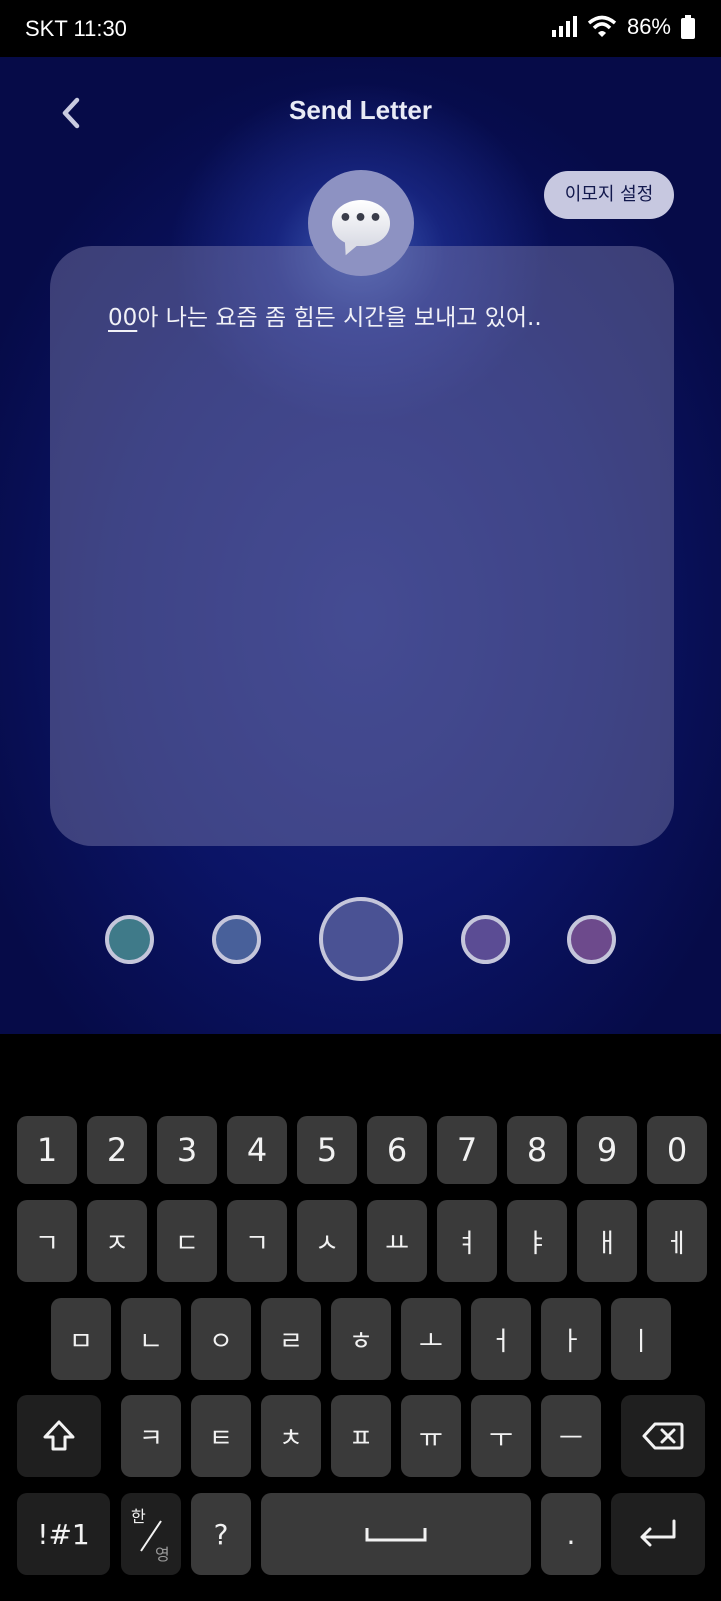  I want to click on key-jamo: ㅍ, so click(361, 1436).